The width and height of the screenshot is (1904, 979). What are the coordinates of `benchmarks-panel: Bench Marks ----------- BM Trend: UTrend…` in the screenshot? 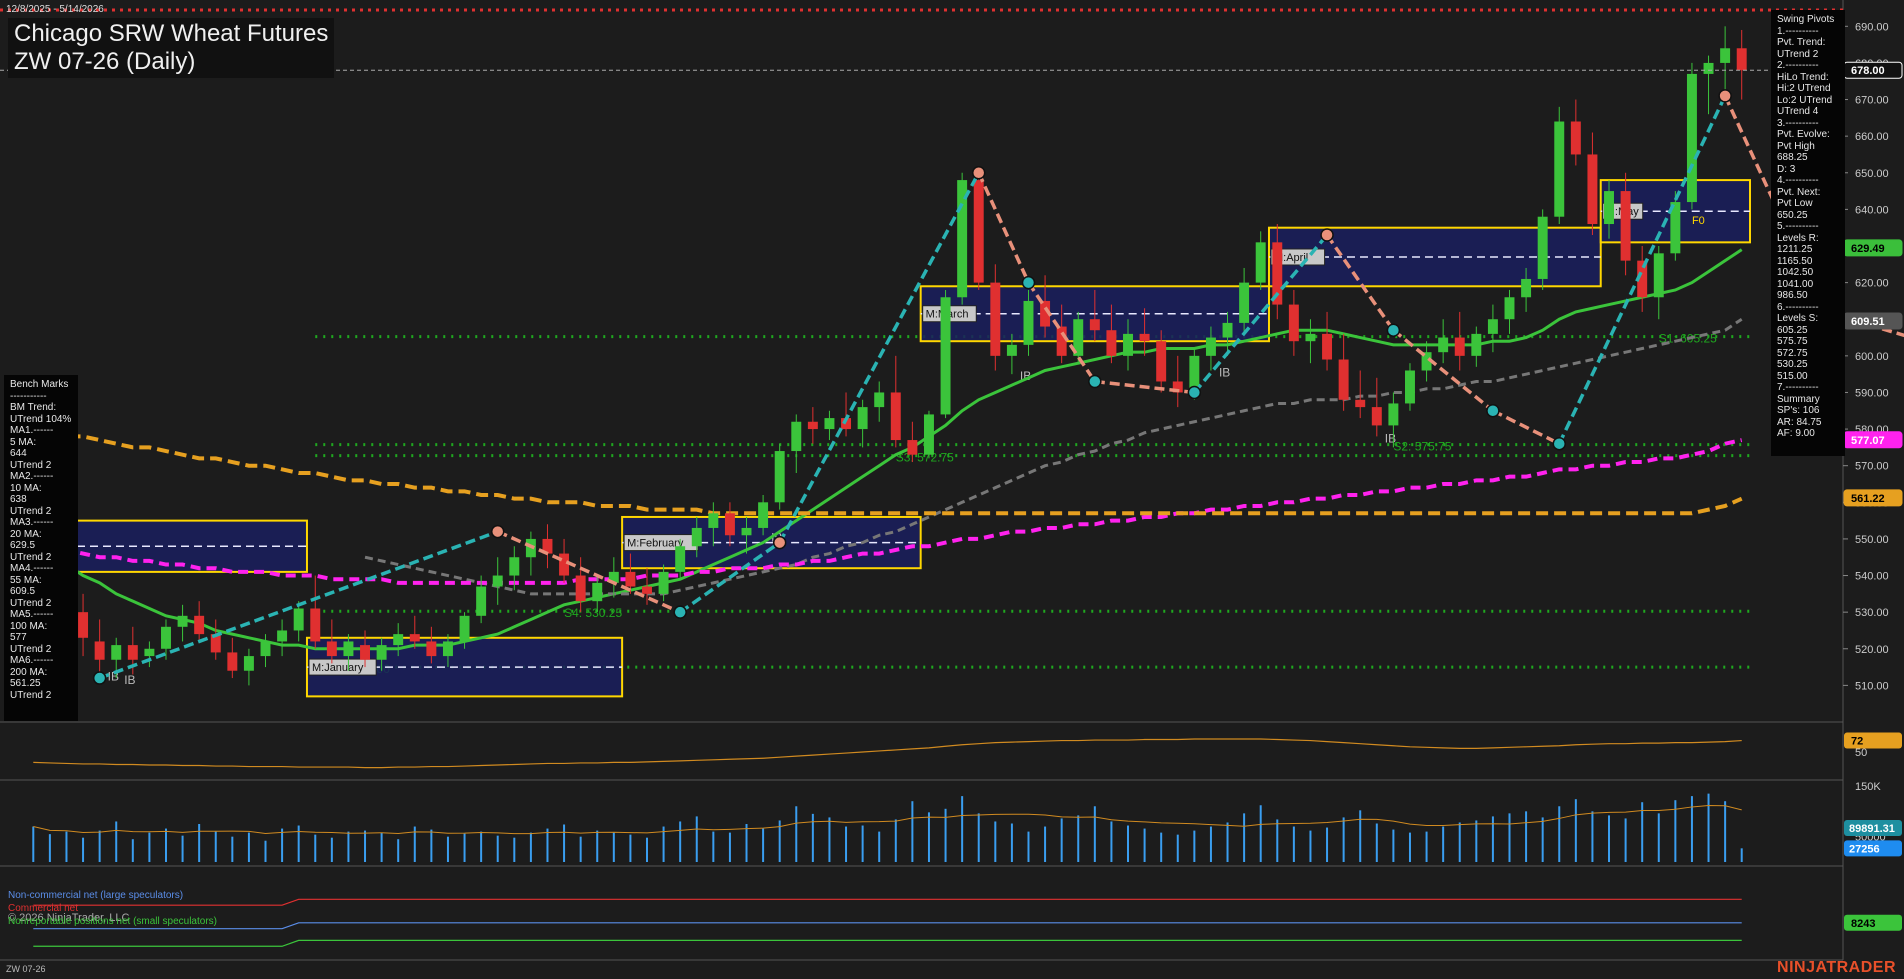 It's located at (41, 548).